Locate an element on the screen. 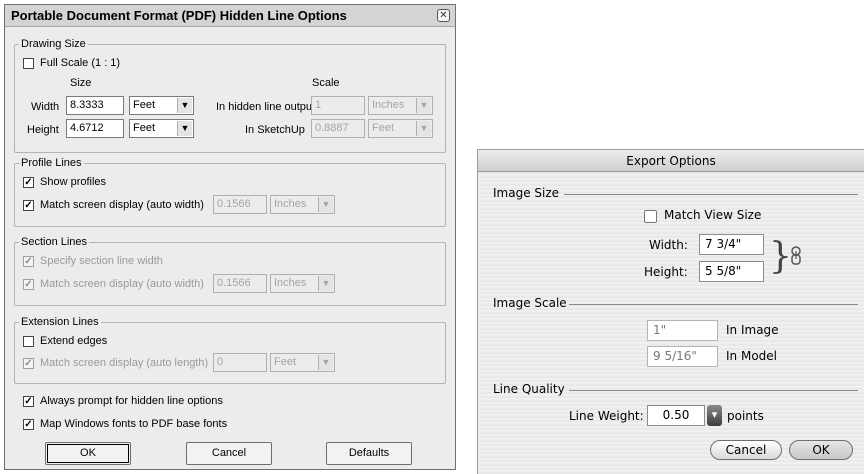  close-icon: ✕ is located at coordinates (443, 15).